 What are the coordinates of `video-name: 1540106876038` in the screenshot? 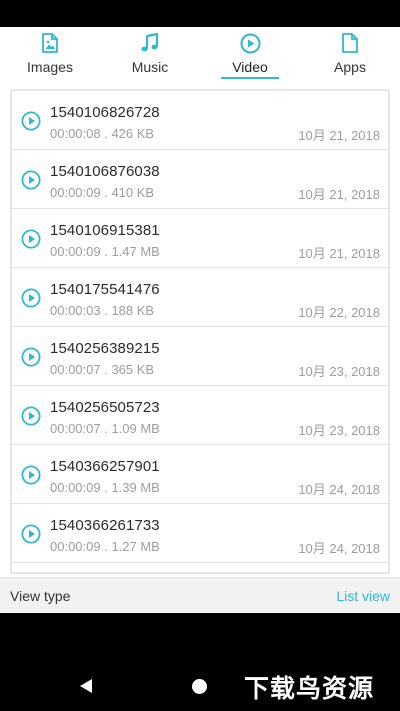 It's located at (105, 171).